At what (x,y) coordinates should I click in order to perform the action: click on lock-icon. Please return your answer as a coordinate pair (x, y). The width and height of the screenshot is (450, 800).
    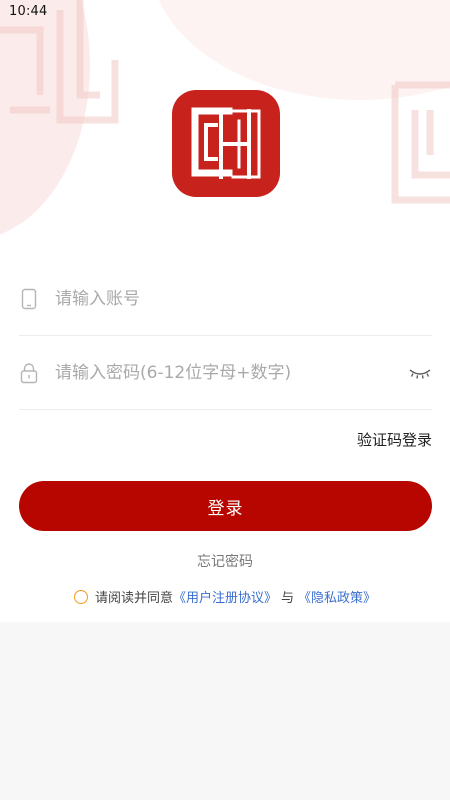
    Looking at the image, I should click on (29, 373).